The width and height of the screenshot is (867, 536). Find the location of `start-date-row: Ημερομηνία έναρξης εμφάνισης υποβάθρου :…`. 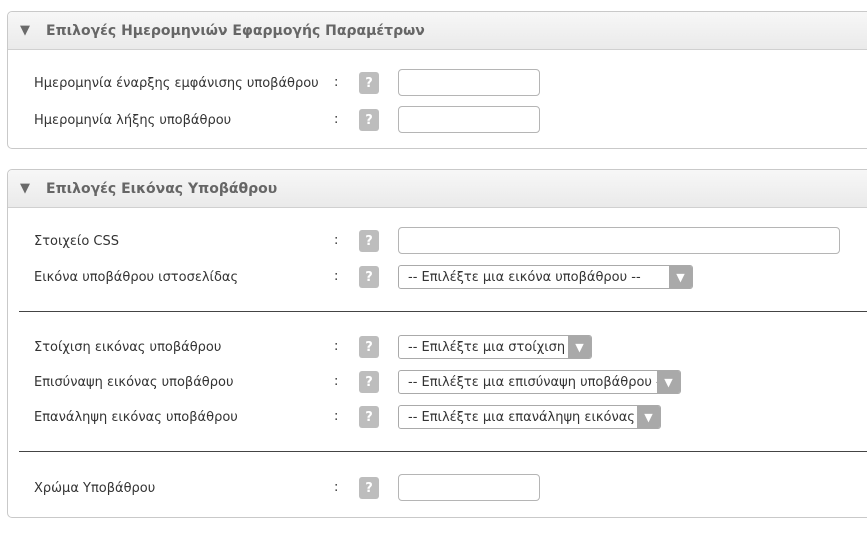

start-date-row: Ημερομηνία έναρξης εμφάνισης υποβάθρου :… is located at coordinates (287, 83).